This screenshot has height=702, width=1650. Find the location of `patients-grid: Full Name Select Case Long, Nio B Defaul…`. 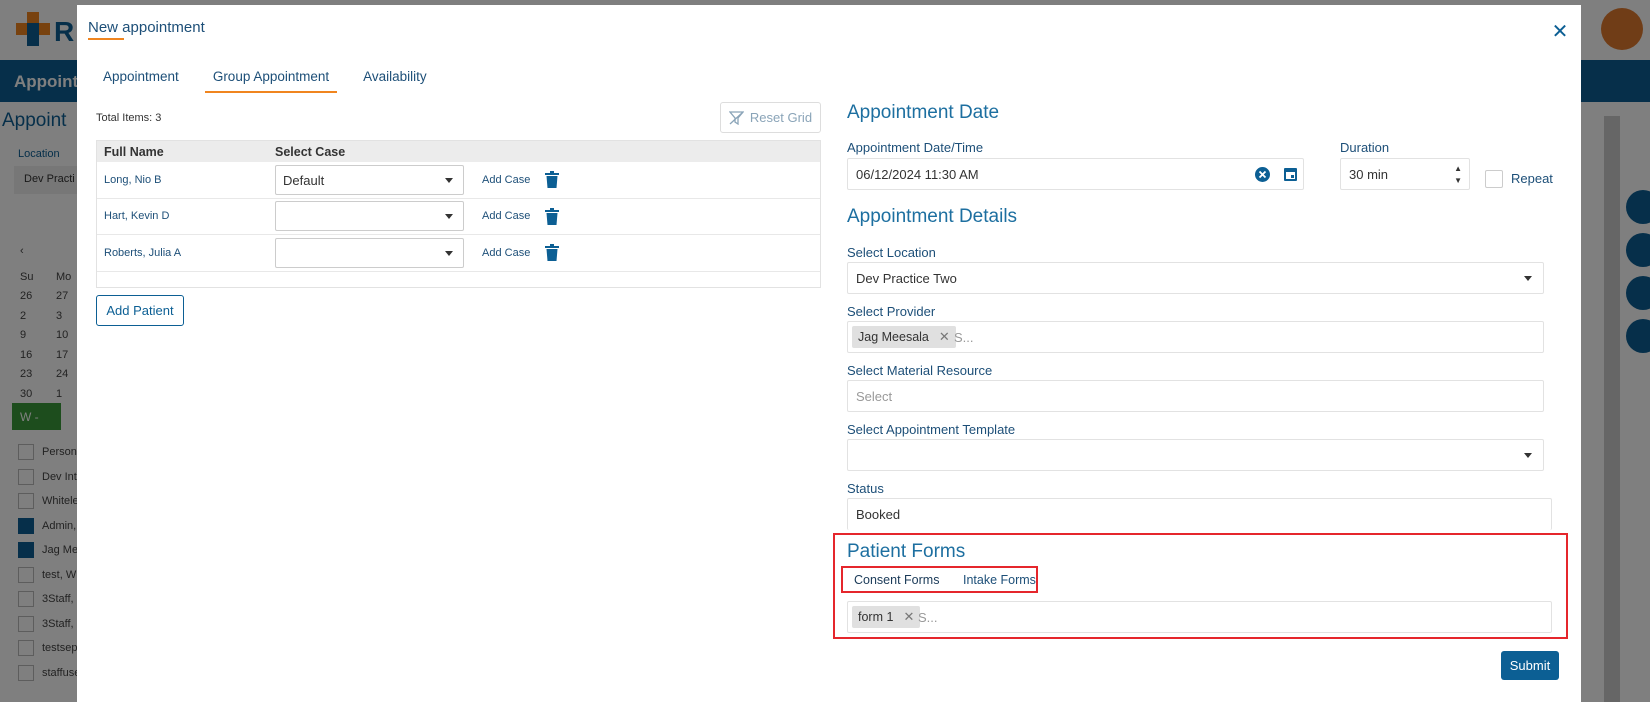

patients-grid: Full Name Select Case Long, Nio B Defaul… is located at coordinates (458, 214).